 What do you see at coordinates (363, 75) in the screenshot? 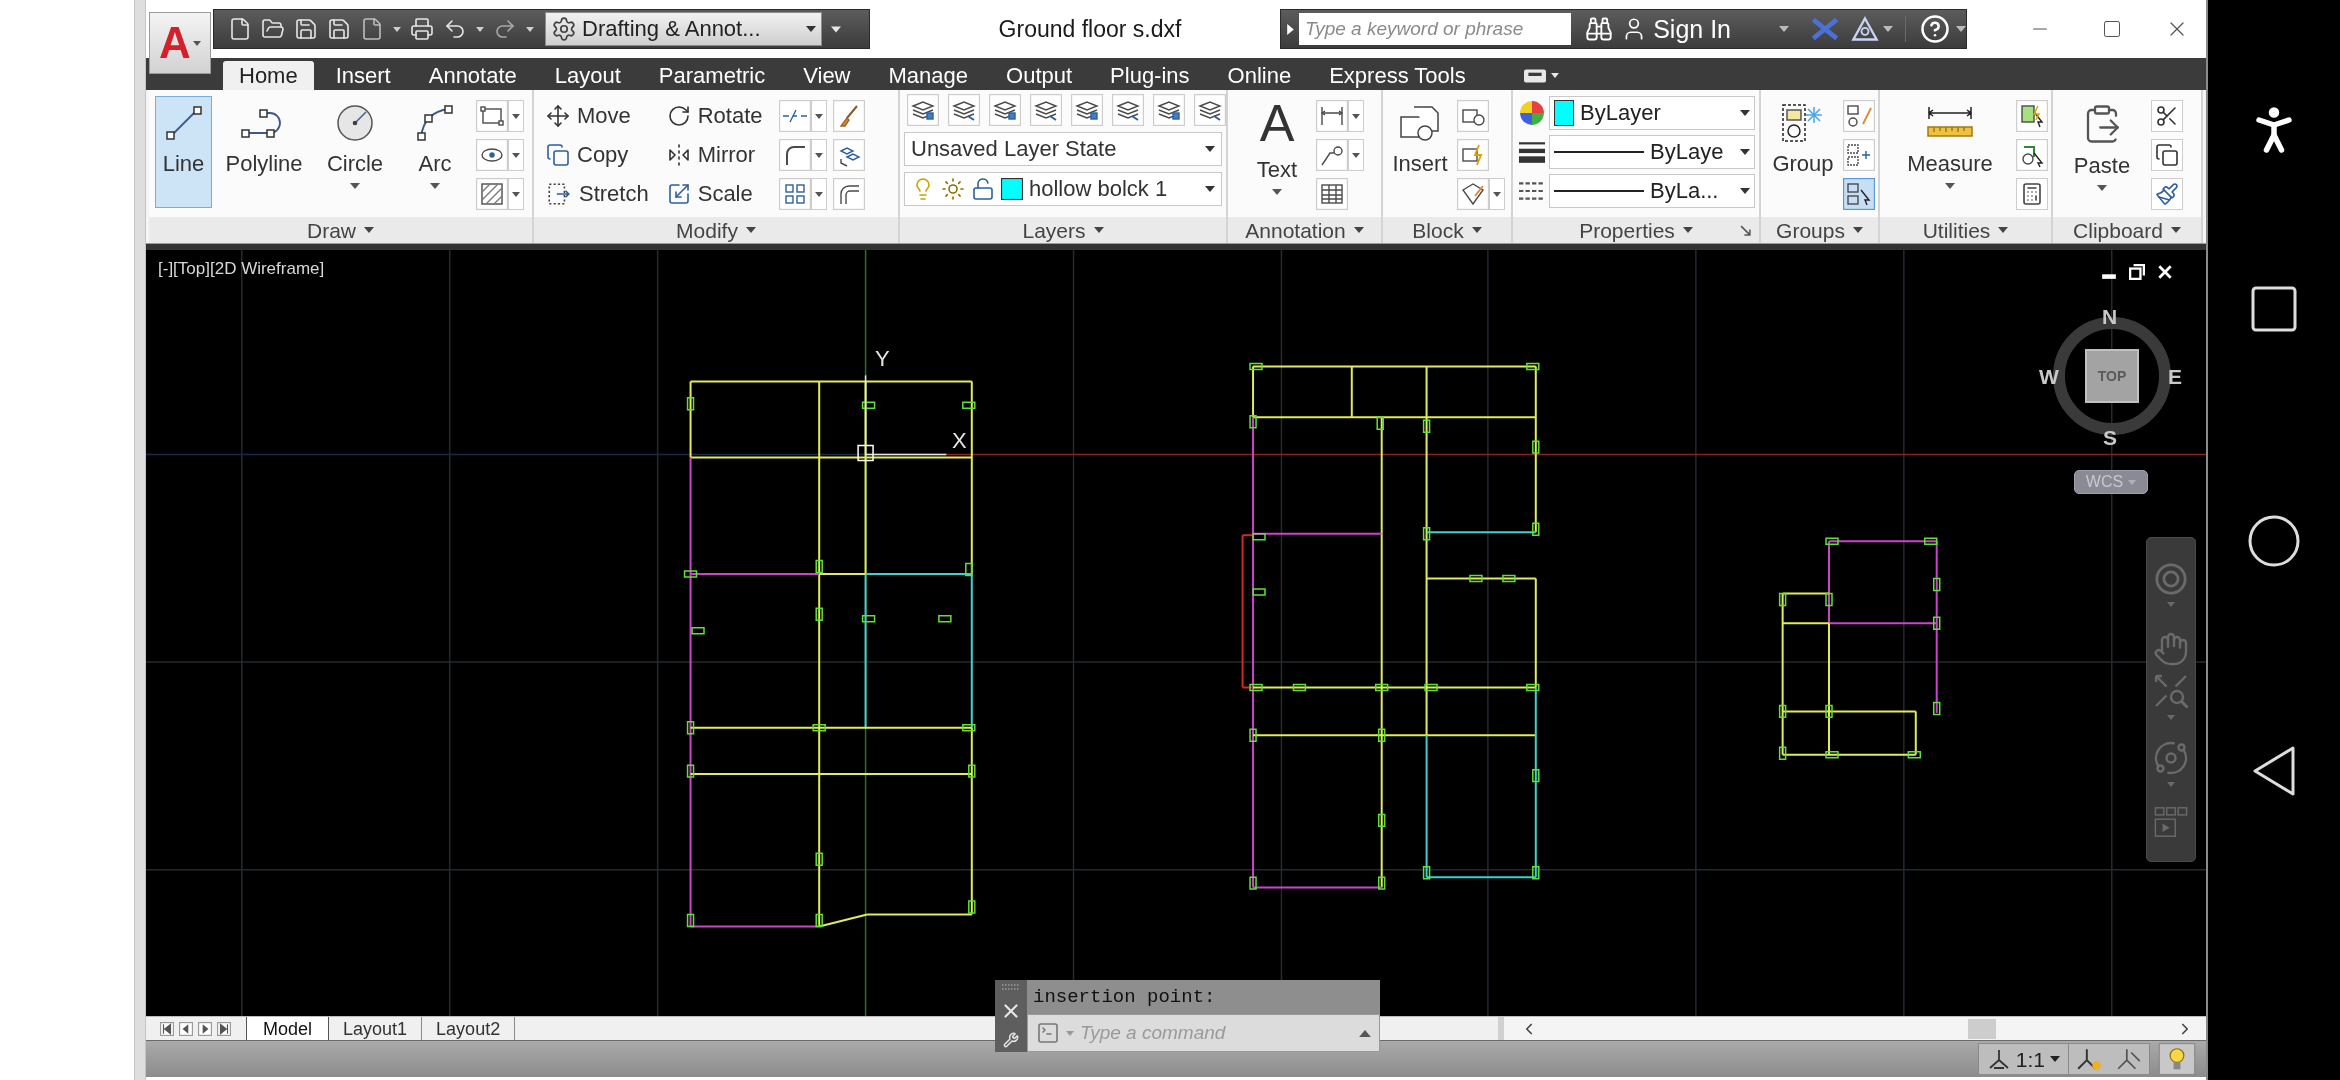
I see `ribbon-tab: Insert` at bounding box center [363, 75].